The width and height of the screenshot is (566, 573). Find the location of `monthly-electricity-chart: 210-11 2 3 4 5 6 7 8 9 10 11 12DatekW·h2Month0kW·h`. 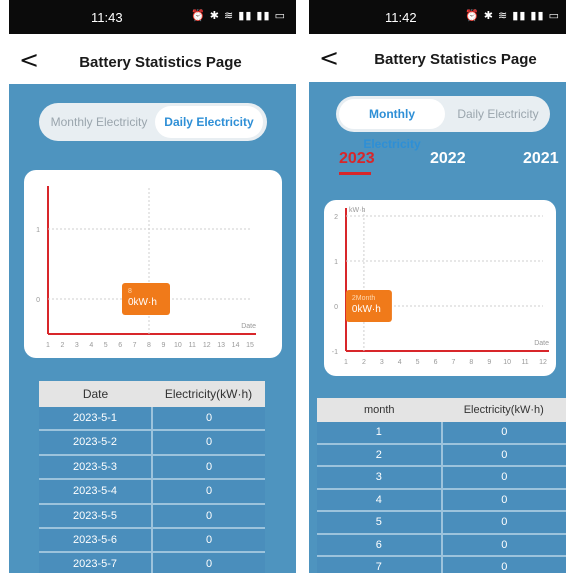

monthly-electricity-chart: 210-11 2 3 4 5 6 7 8 9 10 11 12DatekW·h2Month0kW·h is located at coordinates (440, 286).